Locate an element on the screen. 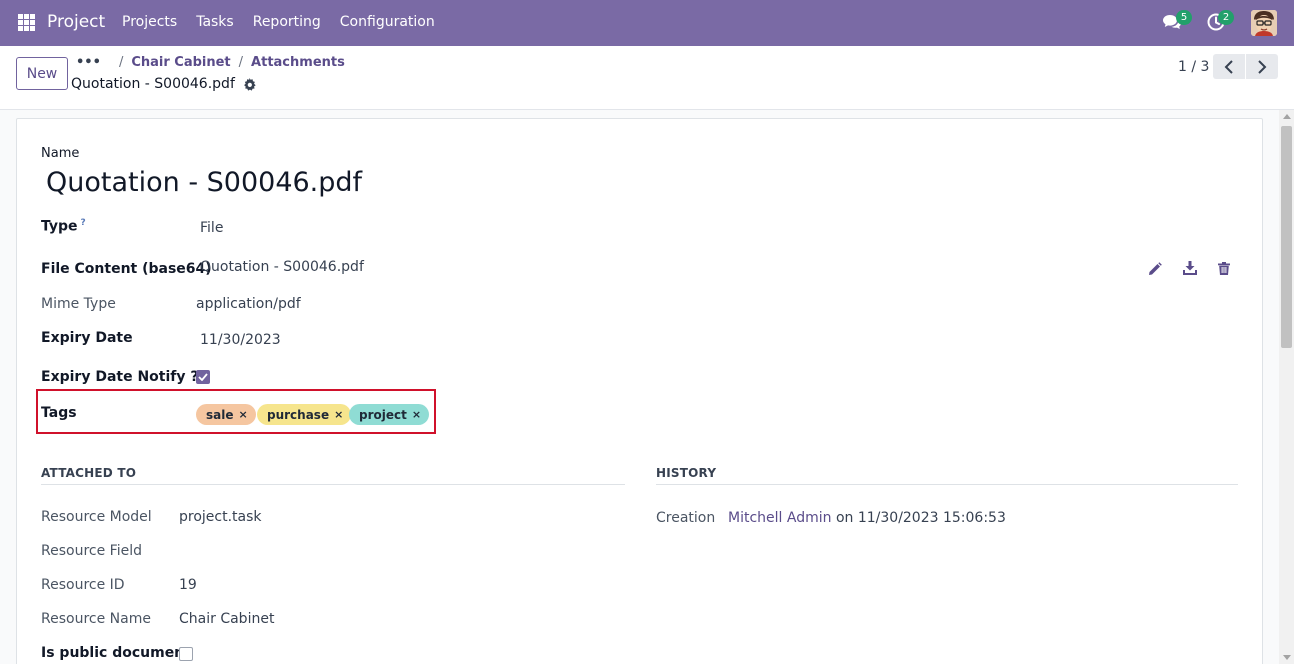 This screenshot has width=1294, height=664. creation-label: Creation is located at coordinates (686, 518).